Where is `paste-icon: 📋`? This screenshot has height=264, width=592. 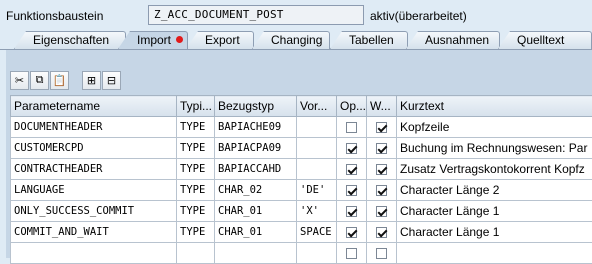
paste-icon: 📋 is located at coordinates (60, 80).